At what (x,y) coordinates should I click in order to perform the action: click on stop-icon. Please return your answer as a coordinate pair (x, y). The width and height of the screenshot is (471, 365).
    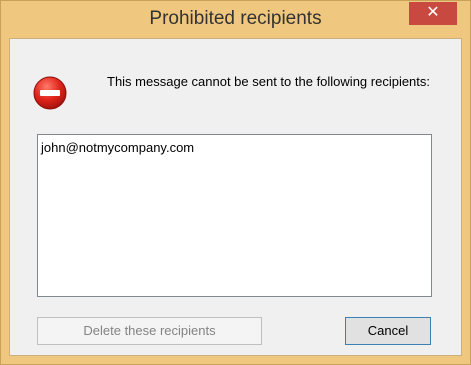
    Looking at the image, I should click on (50, 93).